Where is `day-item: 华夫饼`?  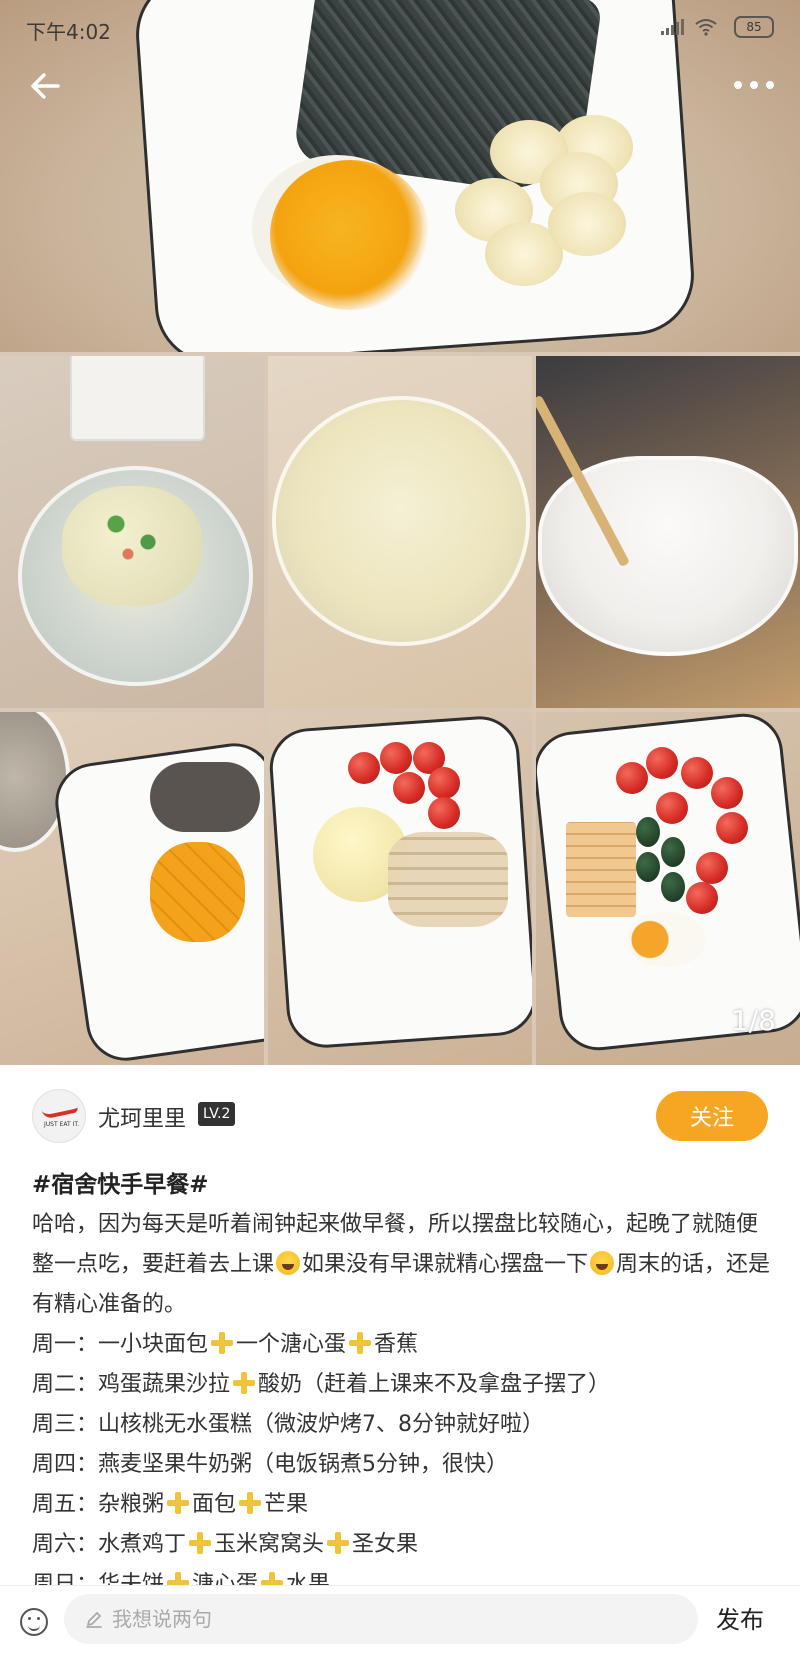
day-item: 华夫饼 is located at coordinates (131, 1578).